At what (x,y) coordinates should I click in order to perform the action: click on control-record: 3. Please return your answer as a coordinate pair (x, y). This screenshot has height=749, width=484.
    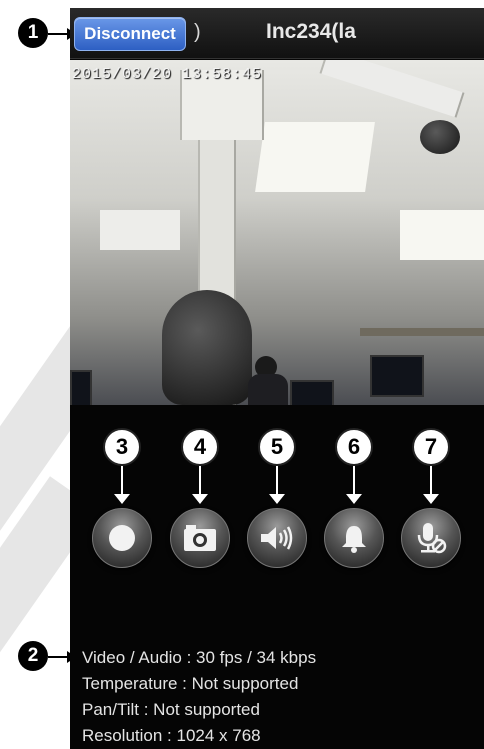
    Looking at the image, I should click on (122, 498).